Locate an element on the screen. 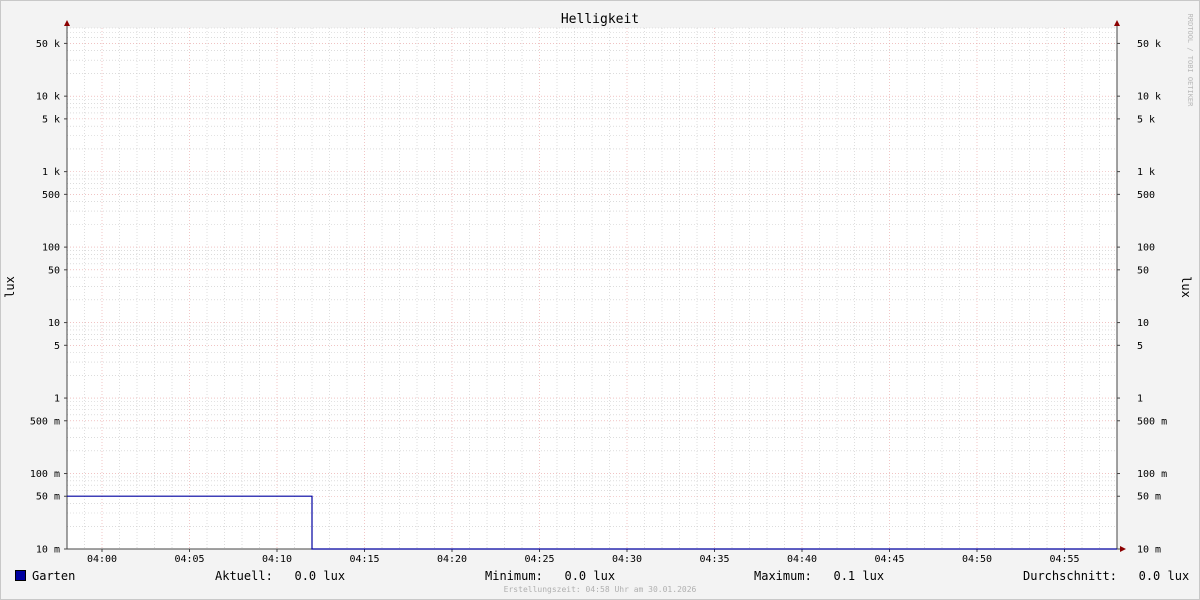  x-tick-label: 04:30 is located at coordinates (627, 559).